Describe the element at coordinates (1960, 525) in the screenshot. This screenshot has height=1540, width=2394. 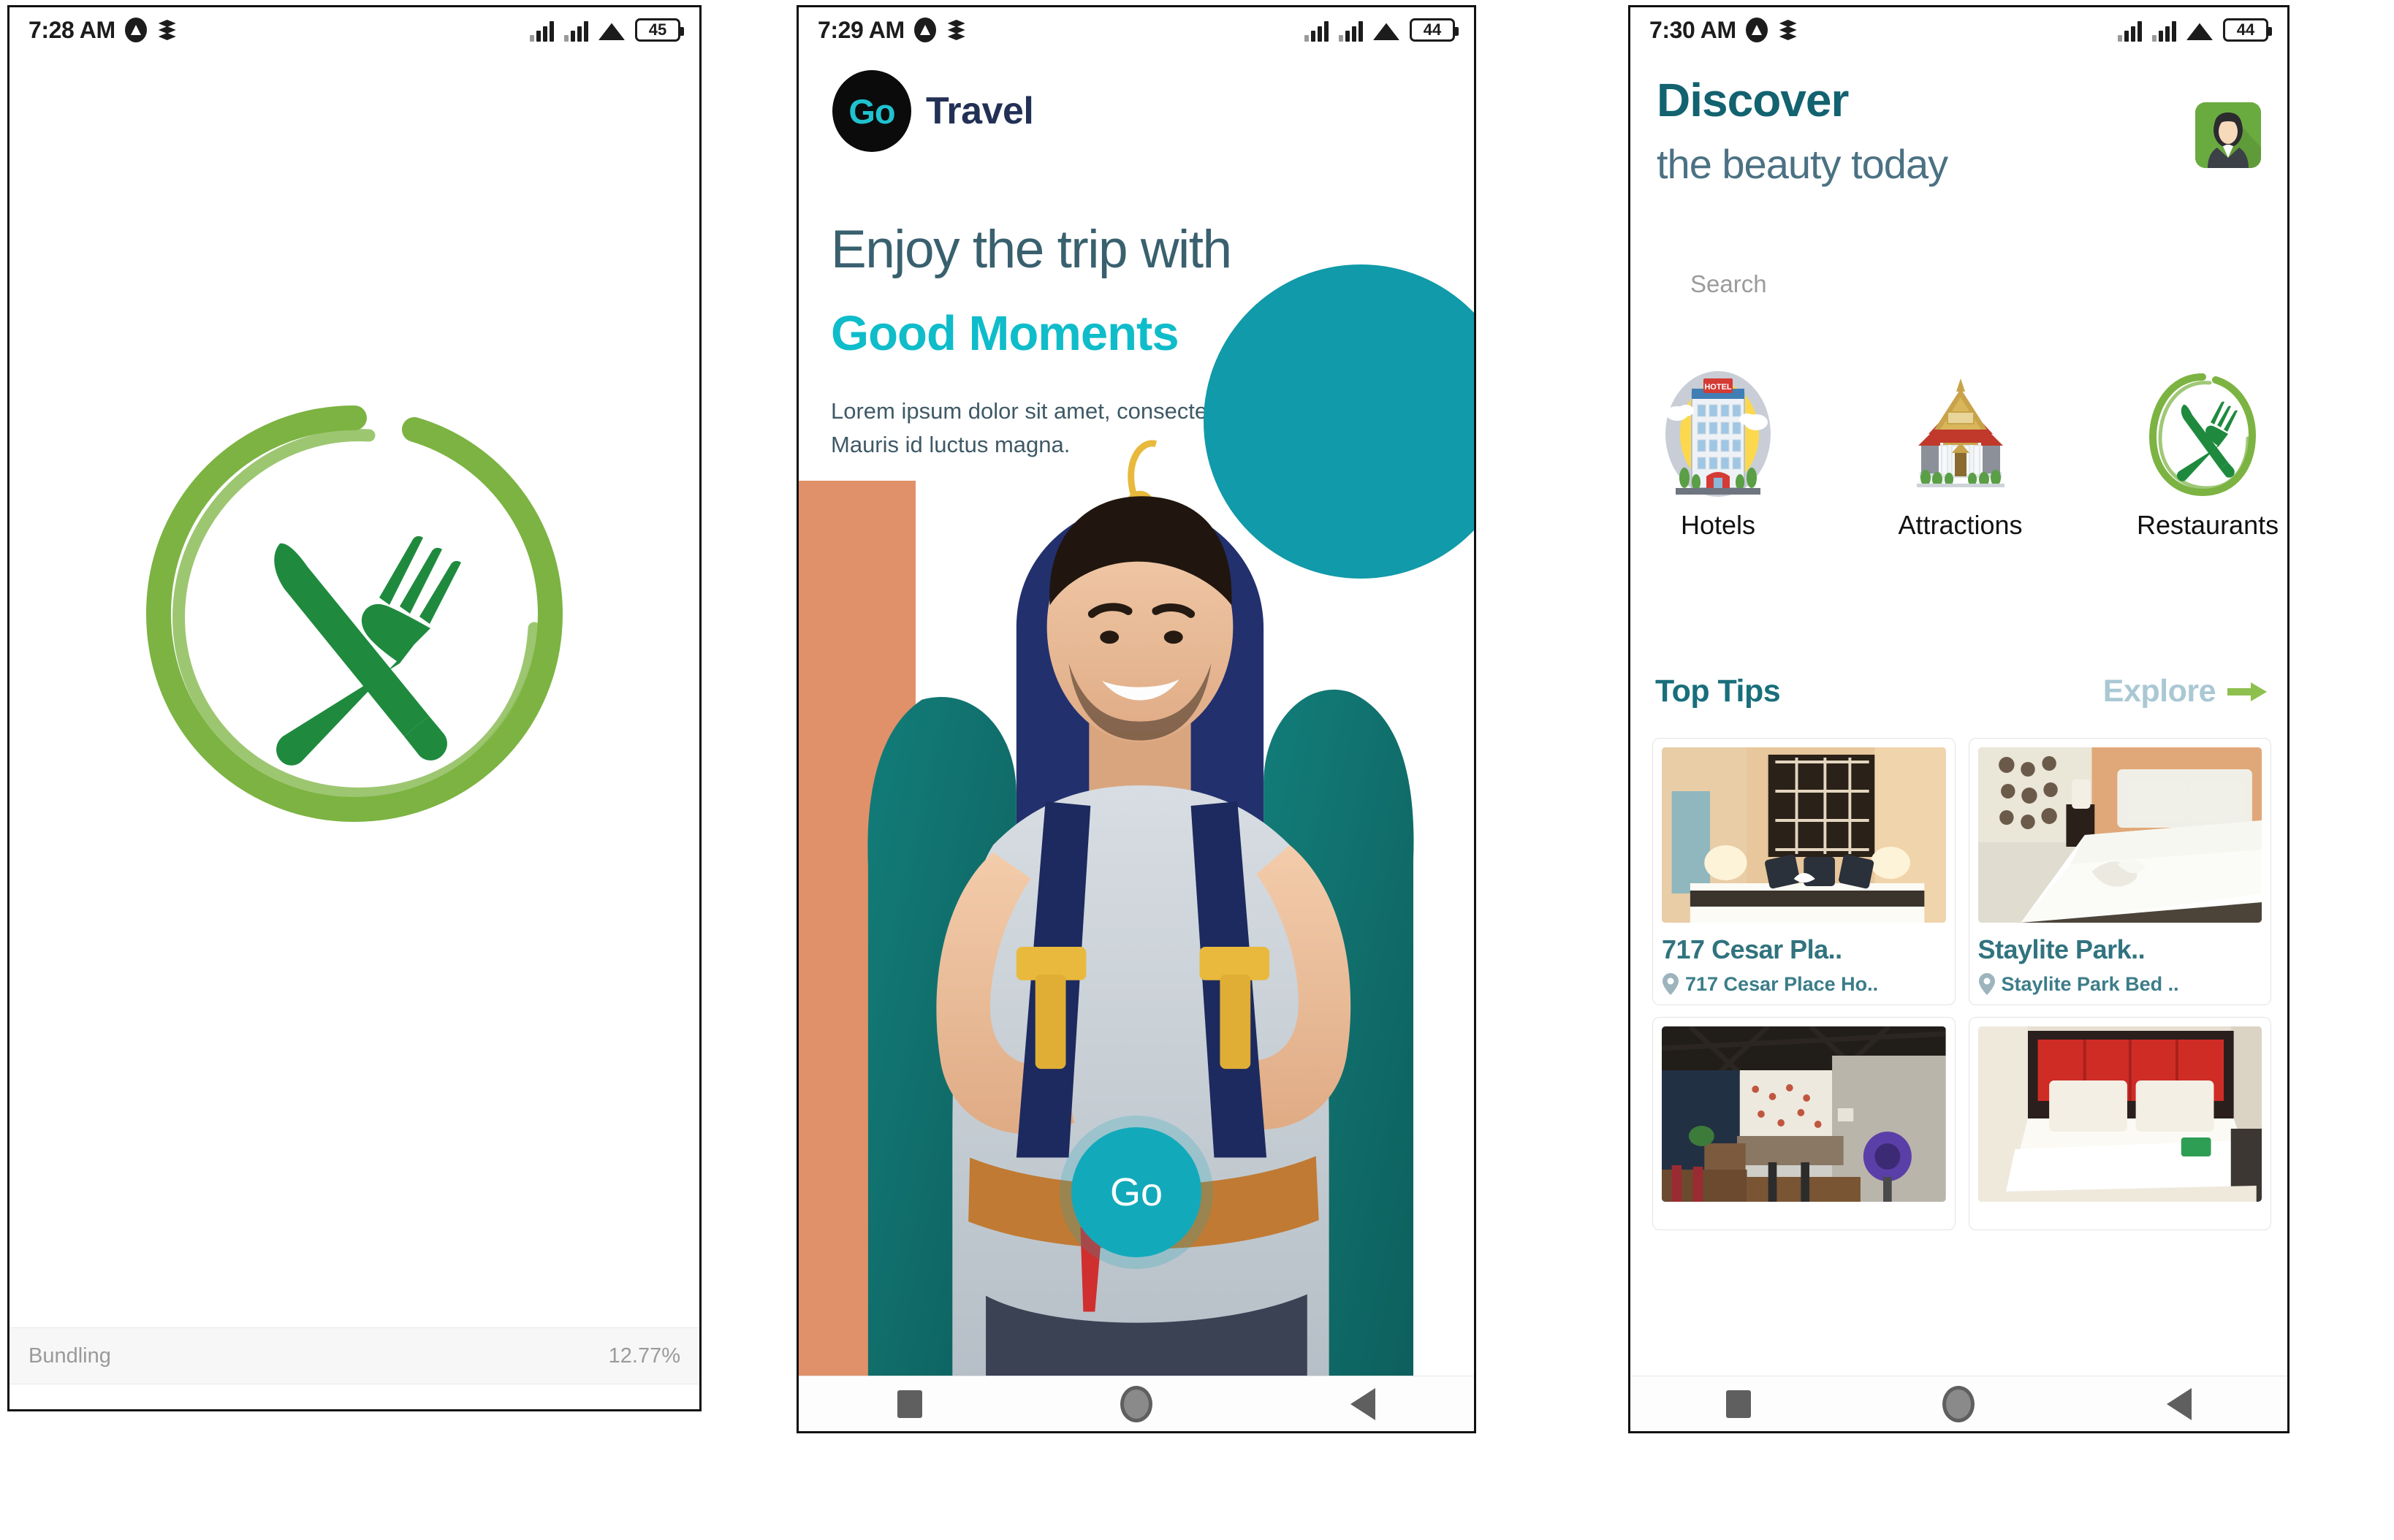
I see `category-label: Attractions` at that location.